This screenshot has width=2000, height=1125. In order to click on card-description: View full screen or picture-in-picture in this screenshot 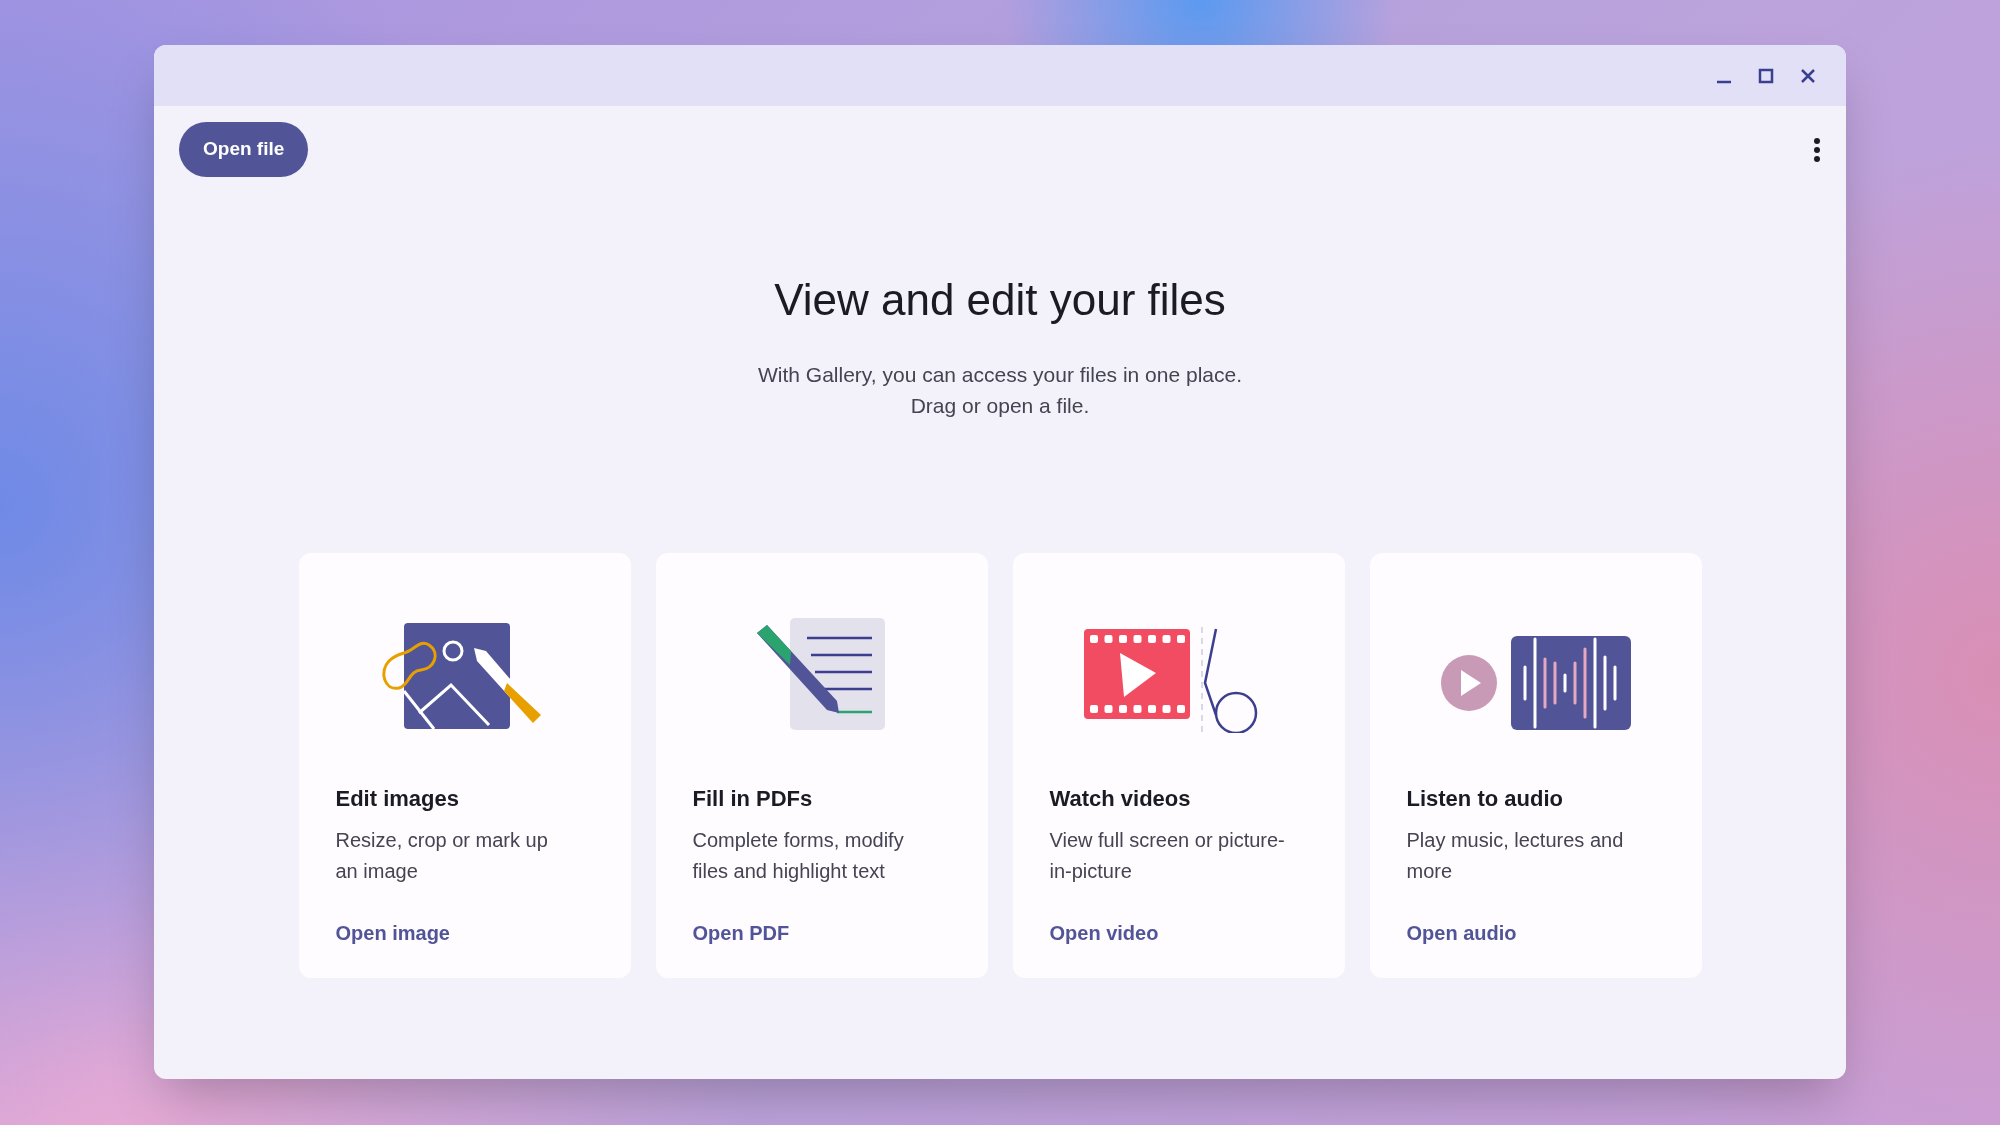, I will do `click(1167, 856)`.